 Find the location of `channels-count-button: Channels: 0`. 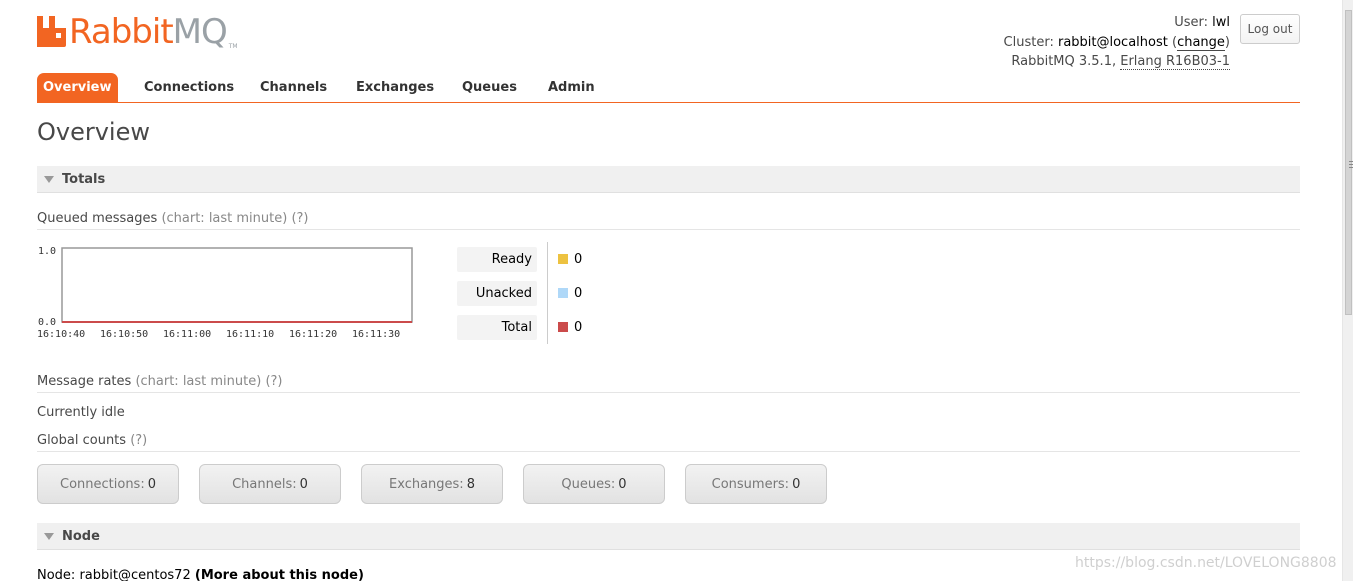

channels-count-button: Channels: 0 is located at coordinates (270, 484).